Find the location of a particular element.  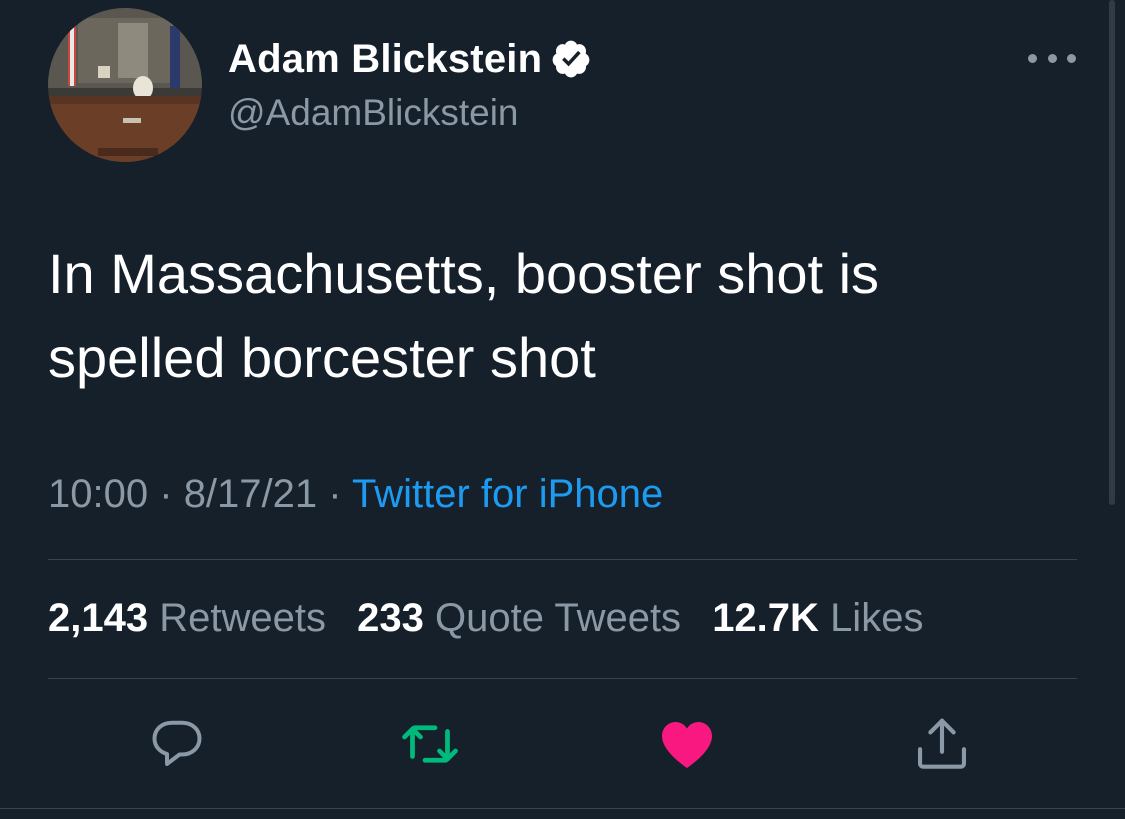

likes-count: 12.7K is located at coordinates (765, 618).